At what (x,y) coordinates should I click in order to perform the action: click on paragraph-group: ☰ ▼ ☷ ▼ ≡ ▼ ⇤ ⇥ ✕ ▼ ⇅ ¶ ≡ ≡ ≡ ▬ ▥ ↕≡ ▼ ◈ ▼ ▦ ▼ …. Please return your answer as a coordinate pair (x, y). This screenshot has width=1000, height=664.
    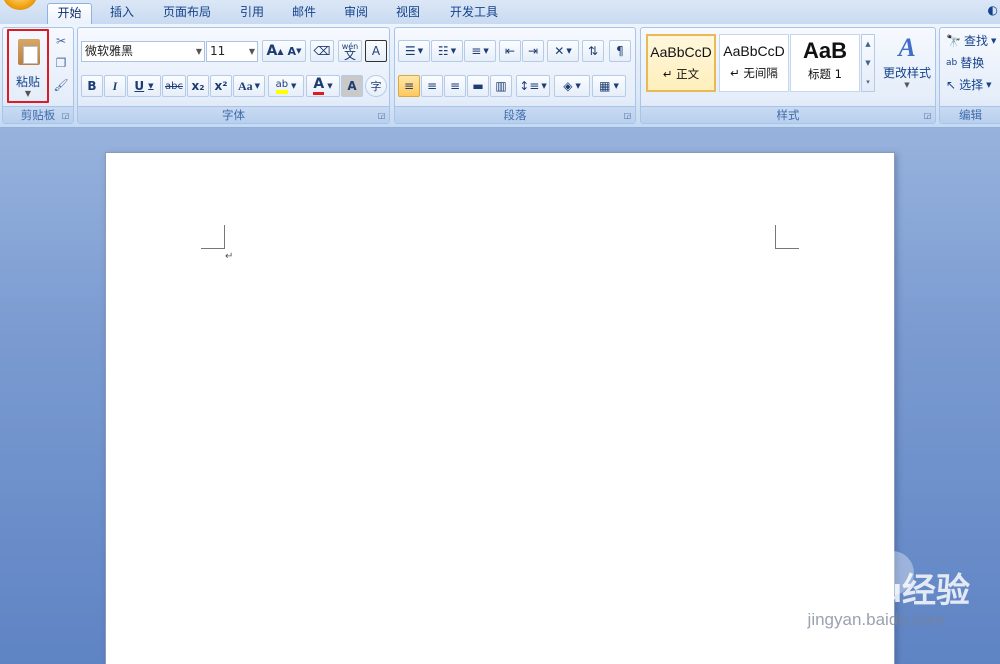
    Looking at the image, I should click on (515, 75).